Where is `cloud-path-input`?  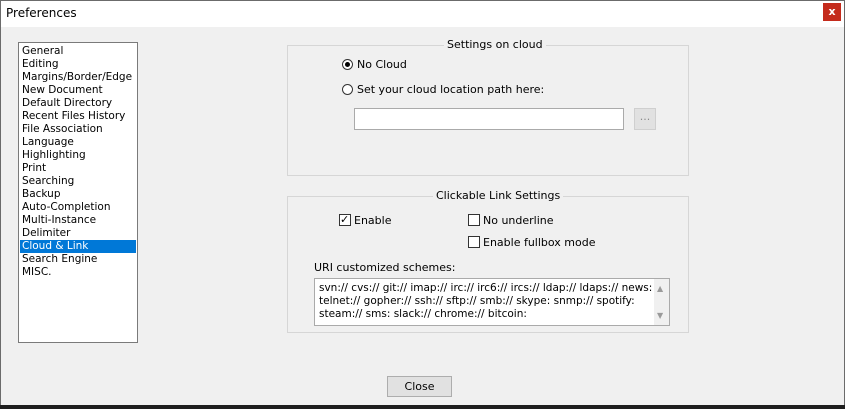
cloud-path-input is located at coordinates (489, 119).